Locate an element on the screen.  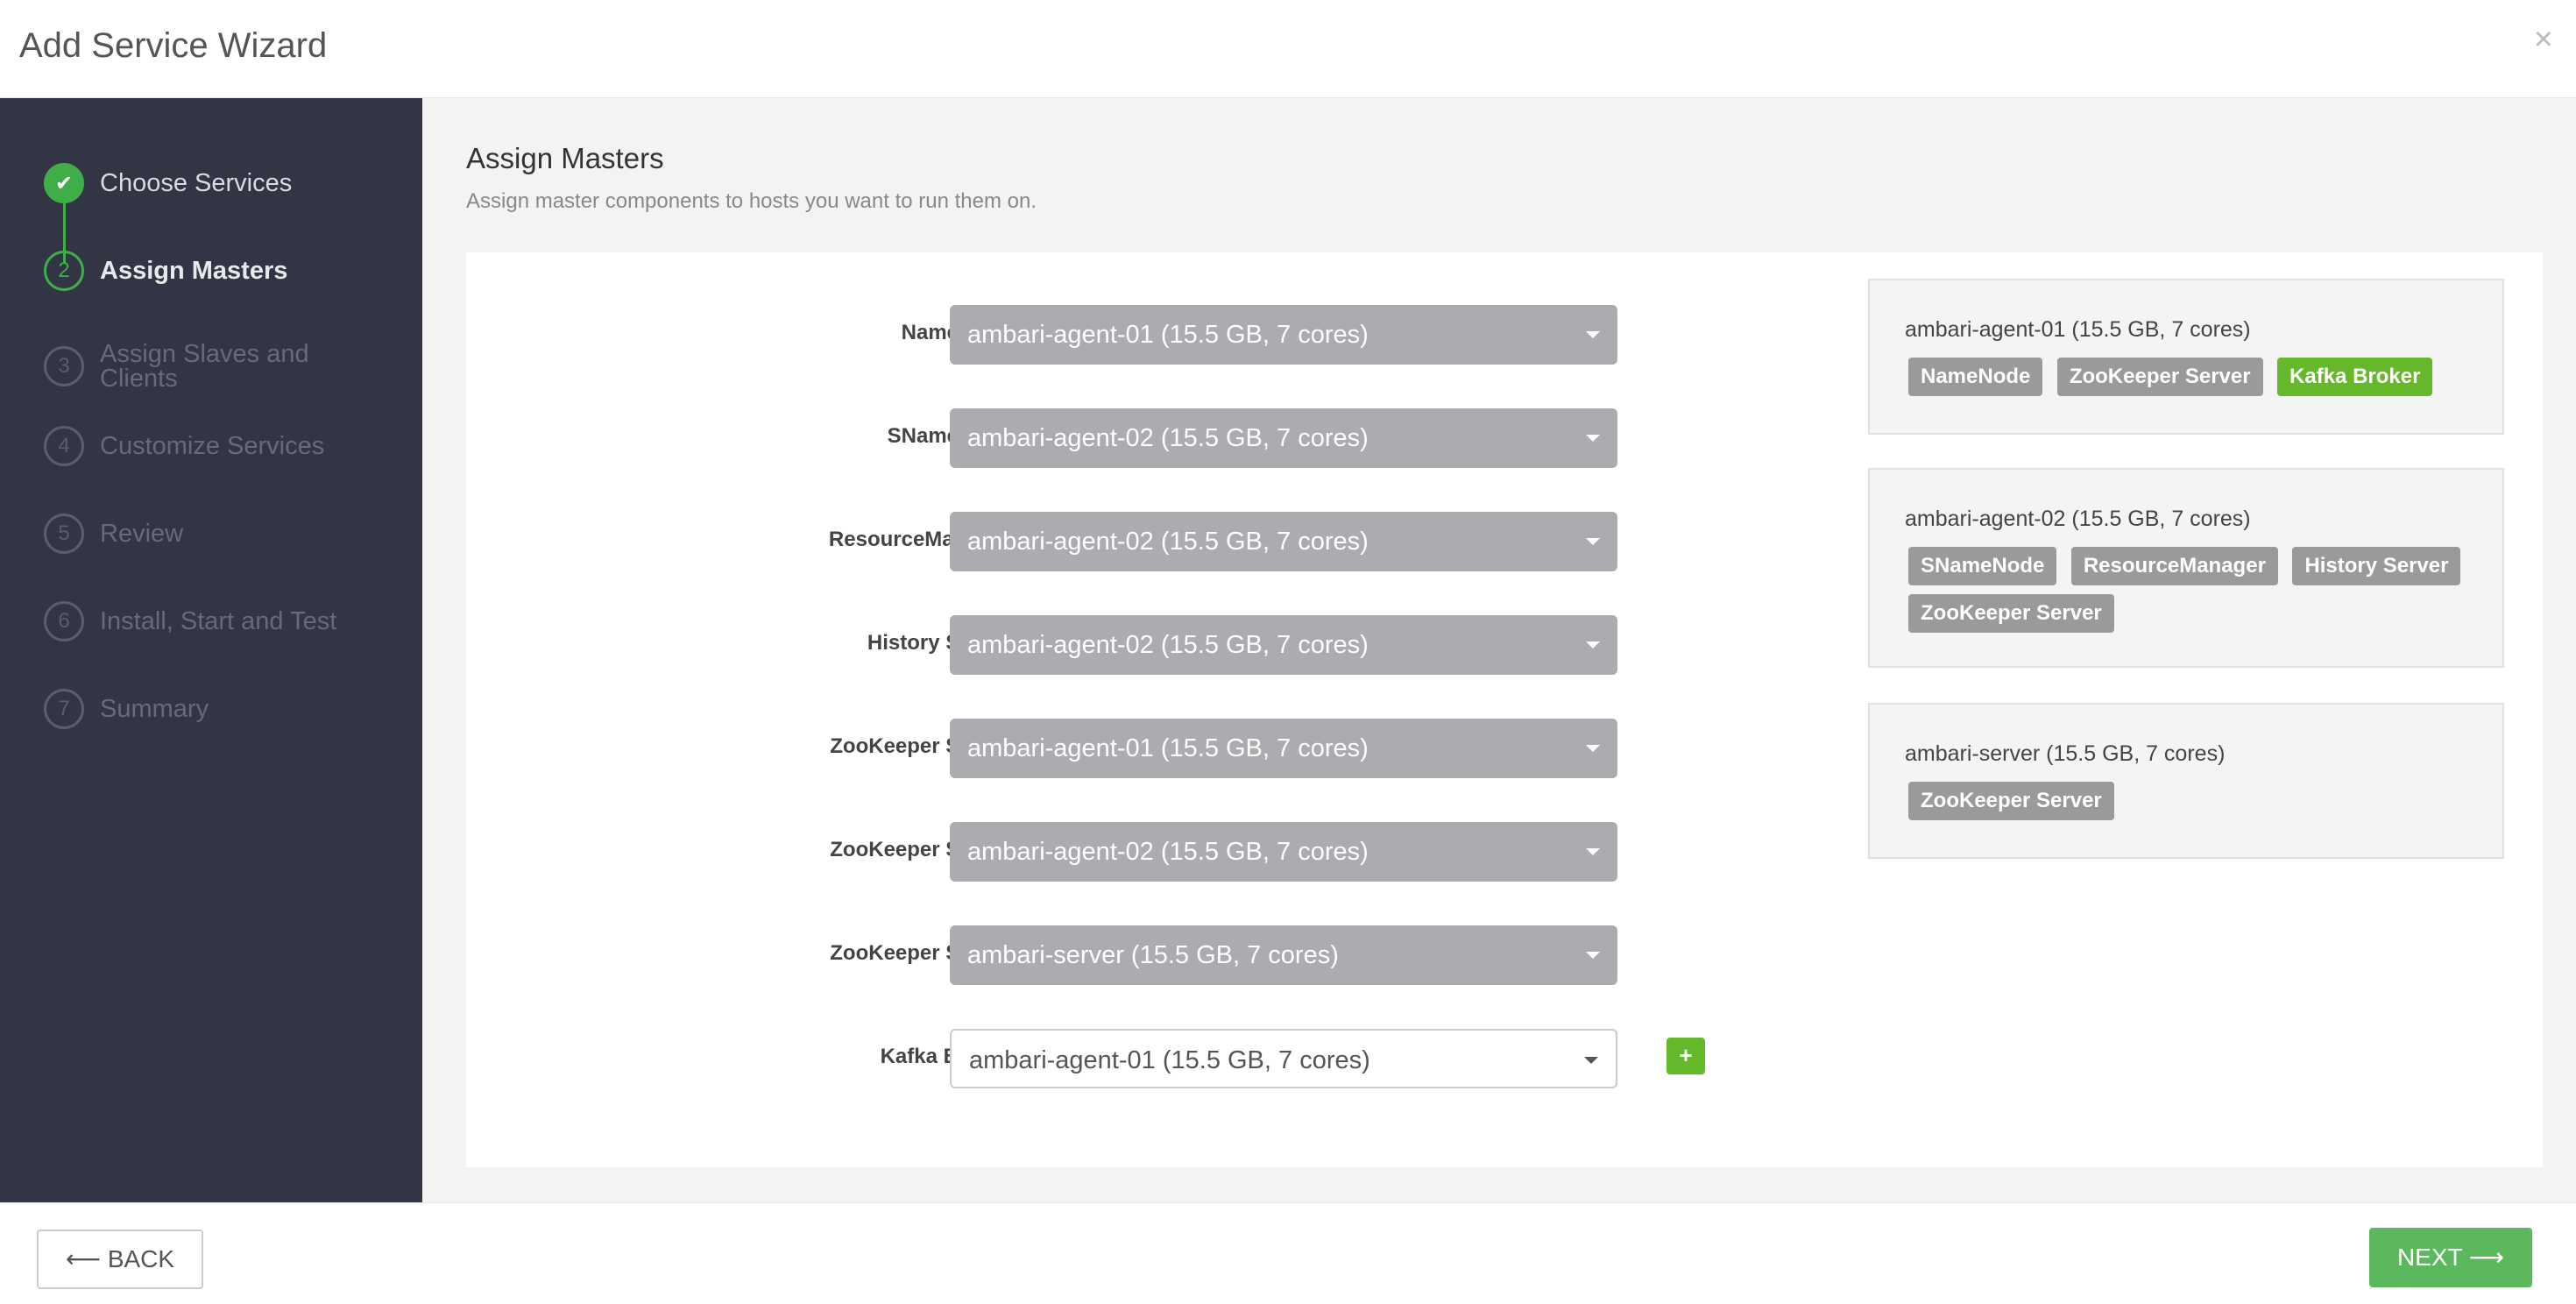
step-label: Review is located at coordinates (142, 534).